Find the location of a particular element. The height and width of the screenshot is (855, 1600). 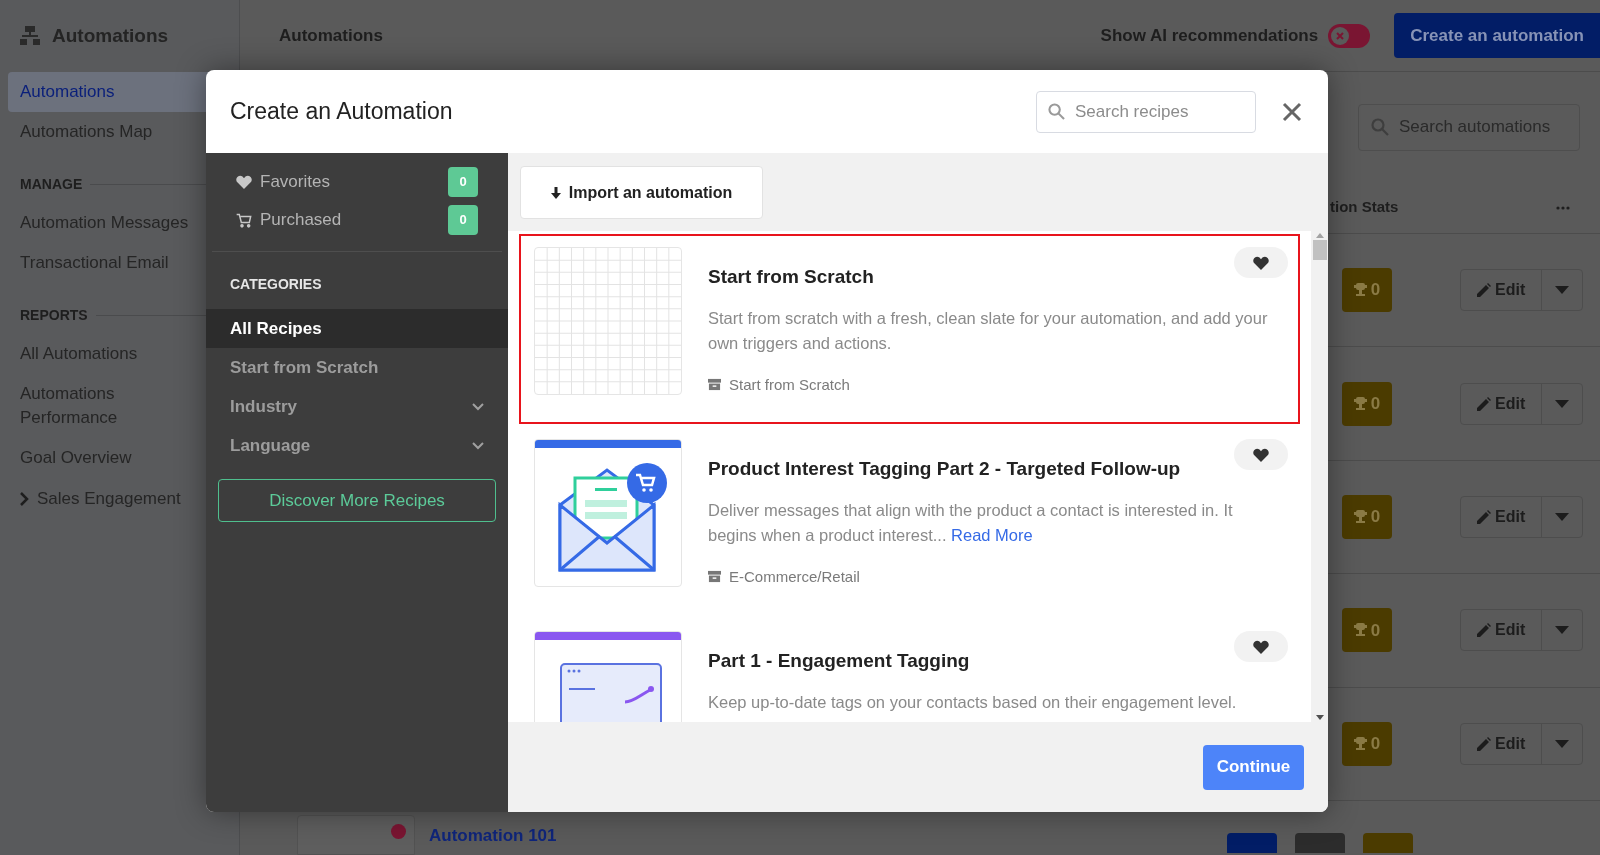

create-automation-button: Create an automation is located at coordinates (1497, 35).